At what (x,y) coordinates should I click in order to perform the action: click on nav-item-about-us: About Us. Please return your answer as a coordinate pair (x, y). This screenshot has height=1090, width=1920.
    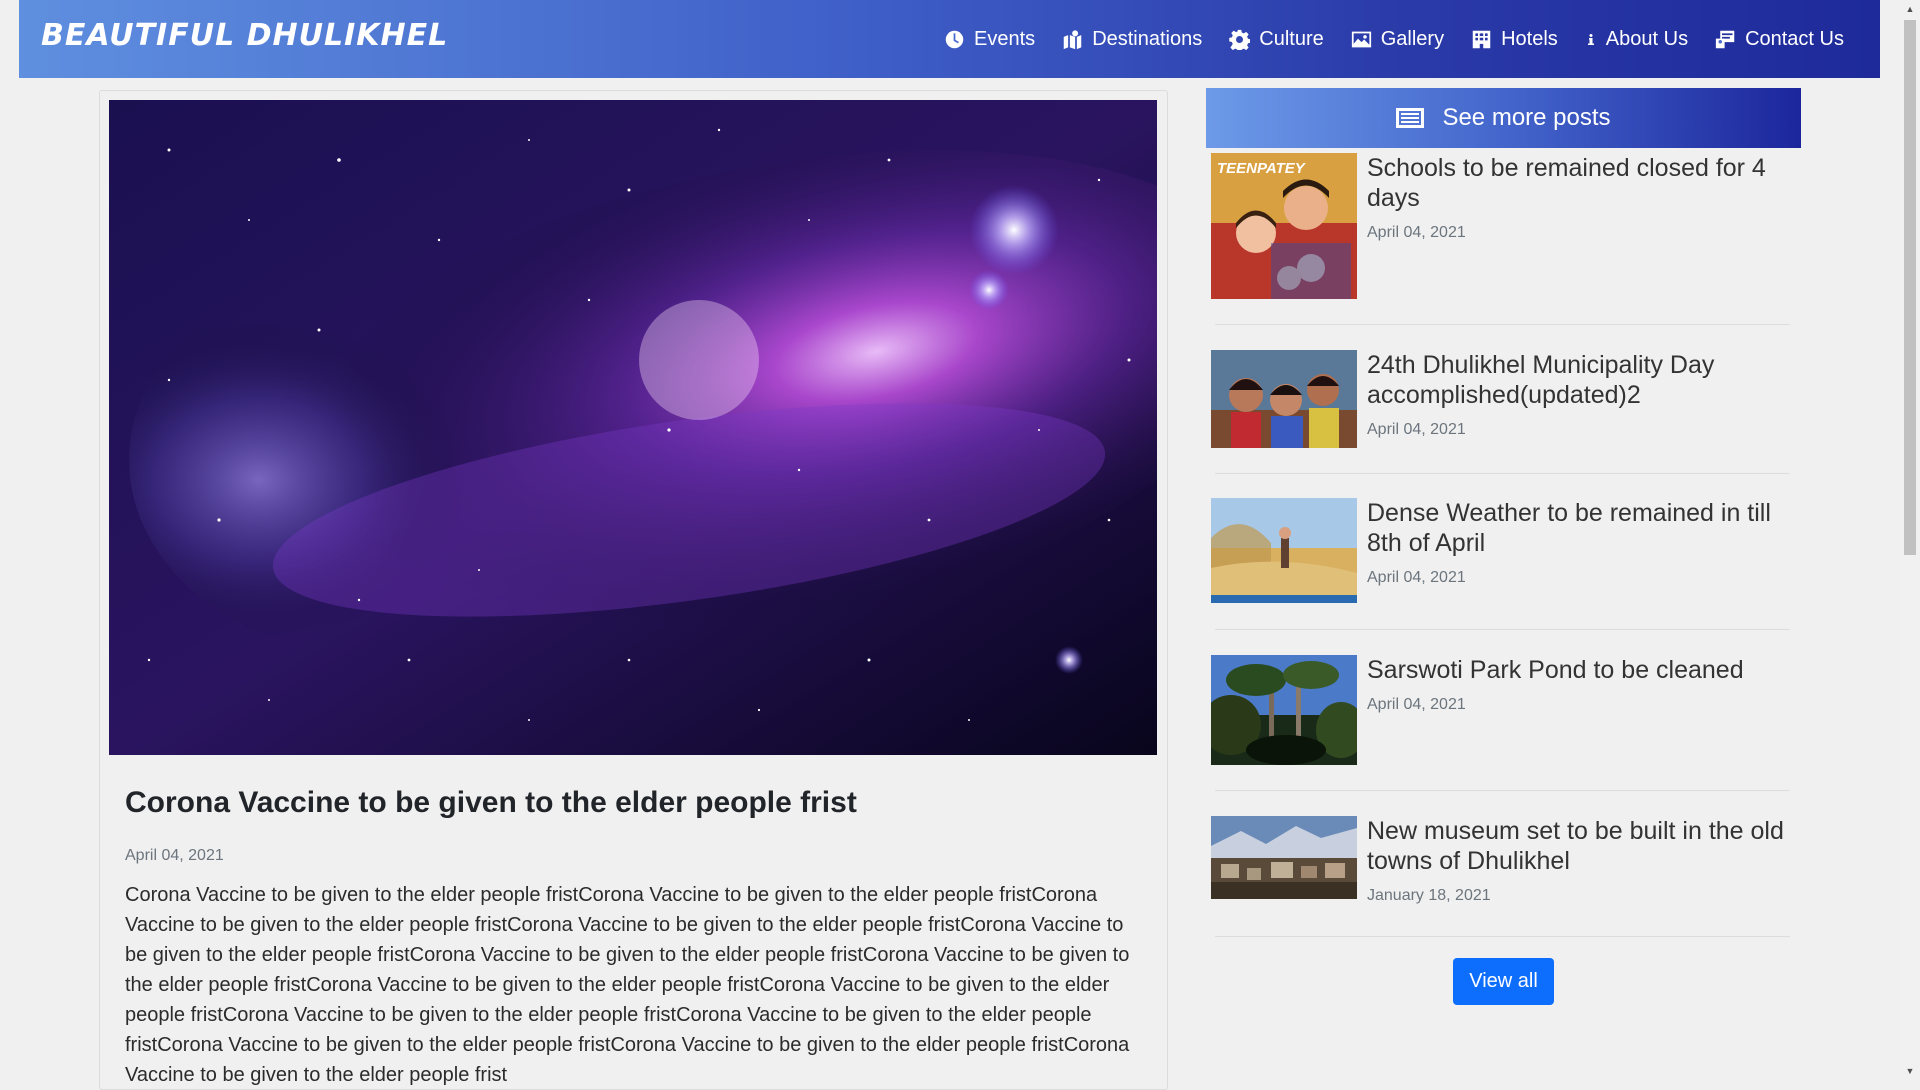
    Looking at the image, I should click on (1636, 39).